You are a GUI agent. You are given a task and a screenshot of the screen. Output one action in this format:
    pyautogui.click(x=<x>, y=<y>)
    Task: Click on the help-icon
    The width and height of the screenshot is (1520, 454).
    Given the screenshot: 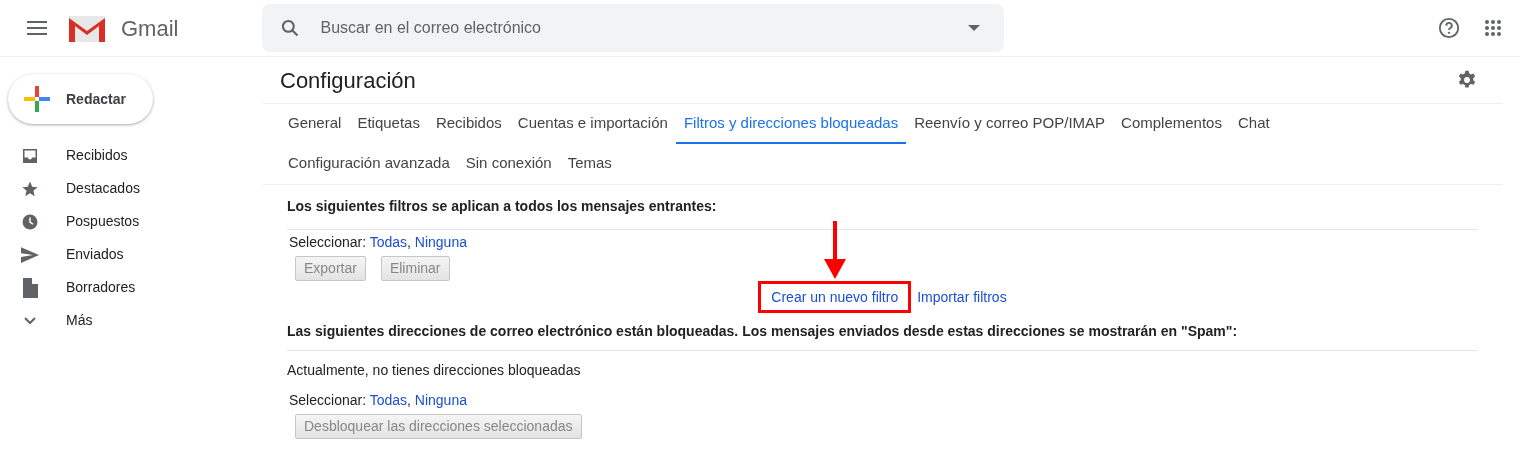 What is the action you would take?
    pyautogui.click(x=1449, y=28)
    